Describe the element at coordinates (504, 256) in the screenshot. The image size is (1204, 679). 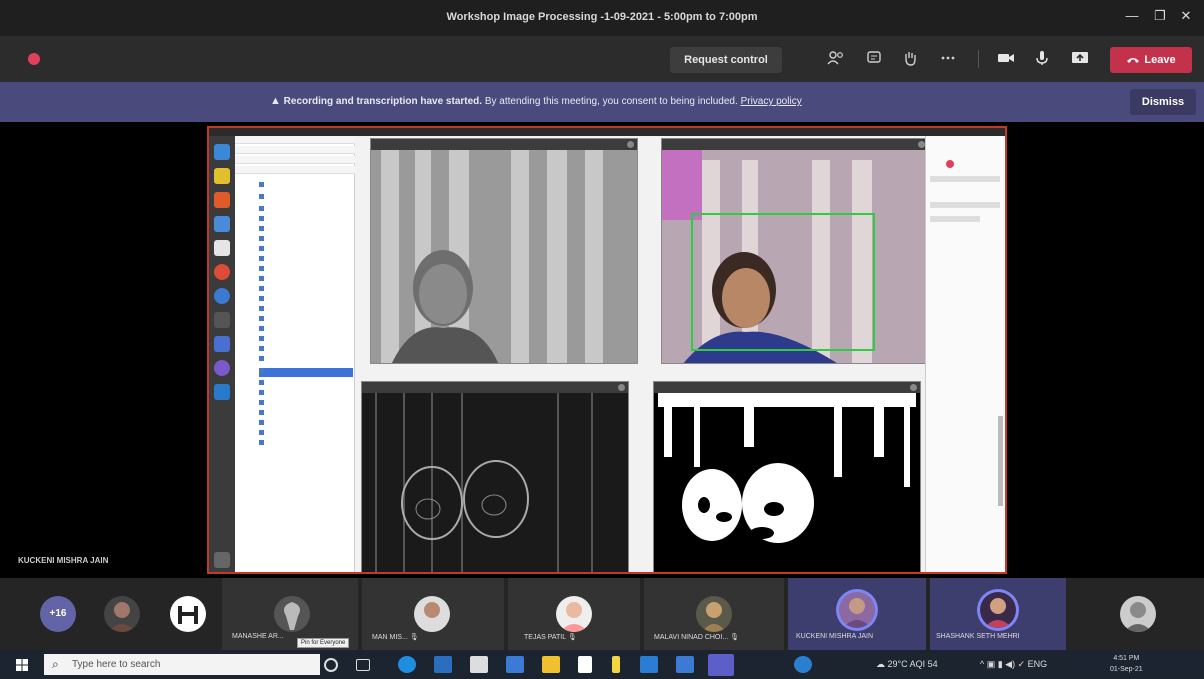
I see `grayscale-frame` at that location.